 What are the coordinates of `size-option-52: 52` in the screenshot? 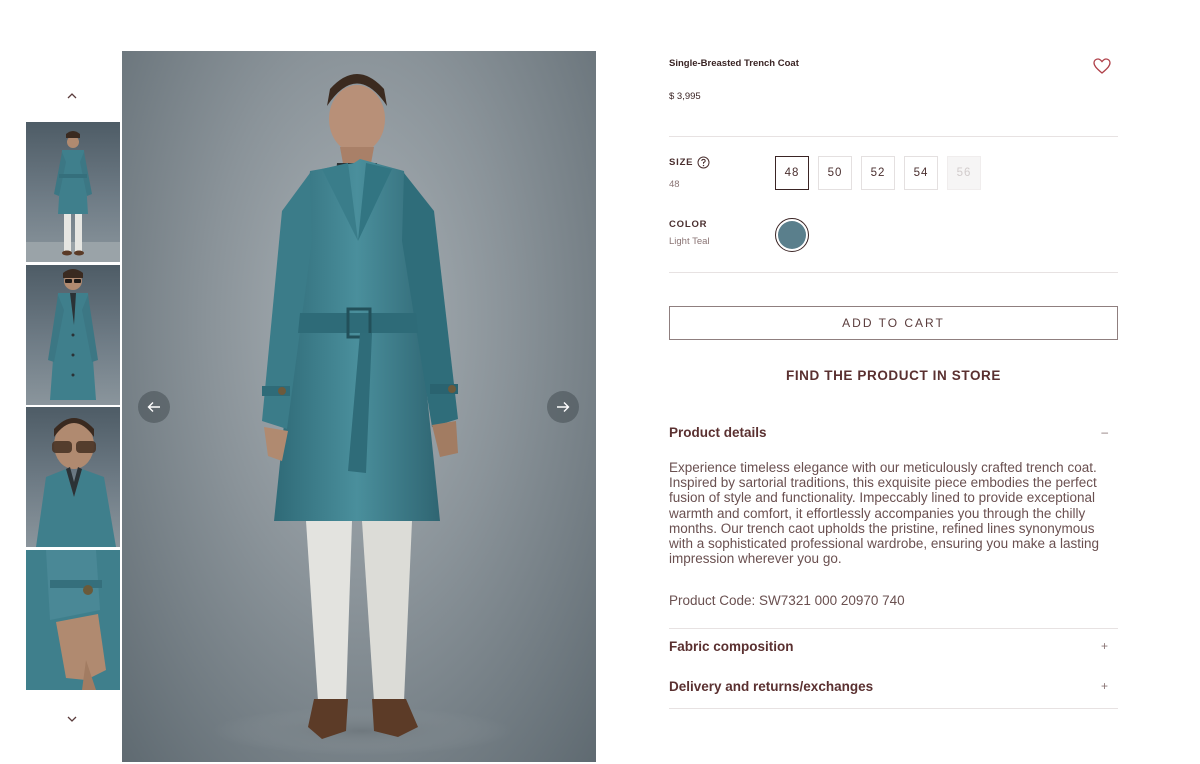 It's located at (878, 173).